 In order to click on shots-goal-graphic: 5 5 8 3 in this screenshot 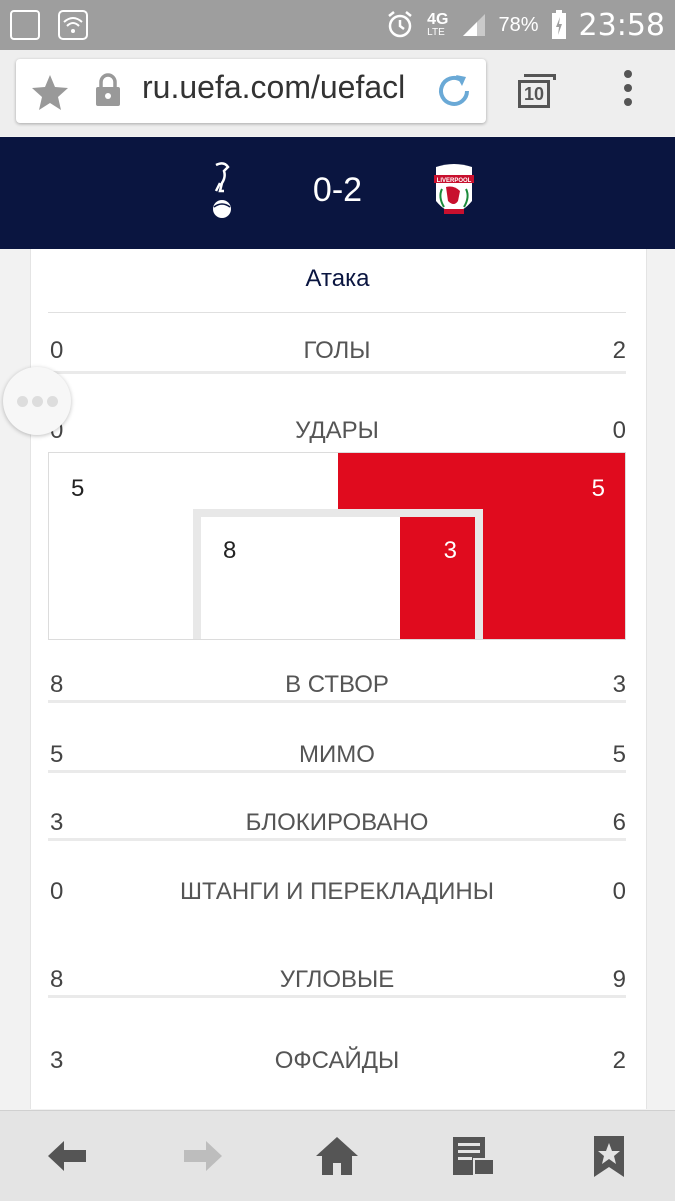, I will do `click(337, 546)`.